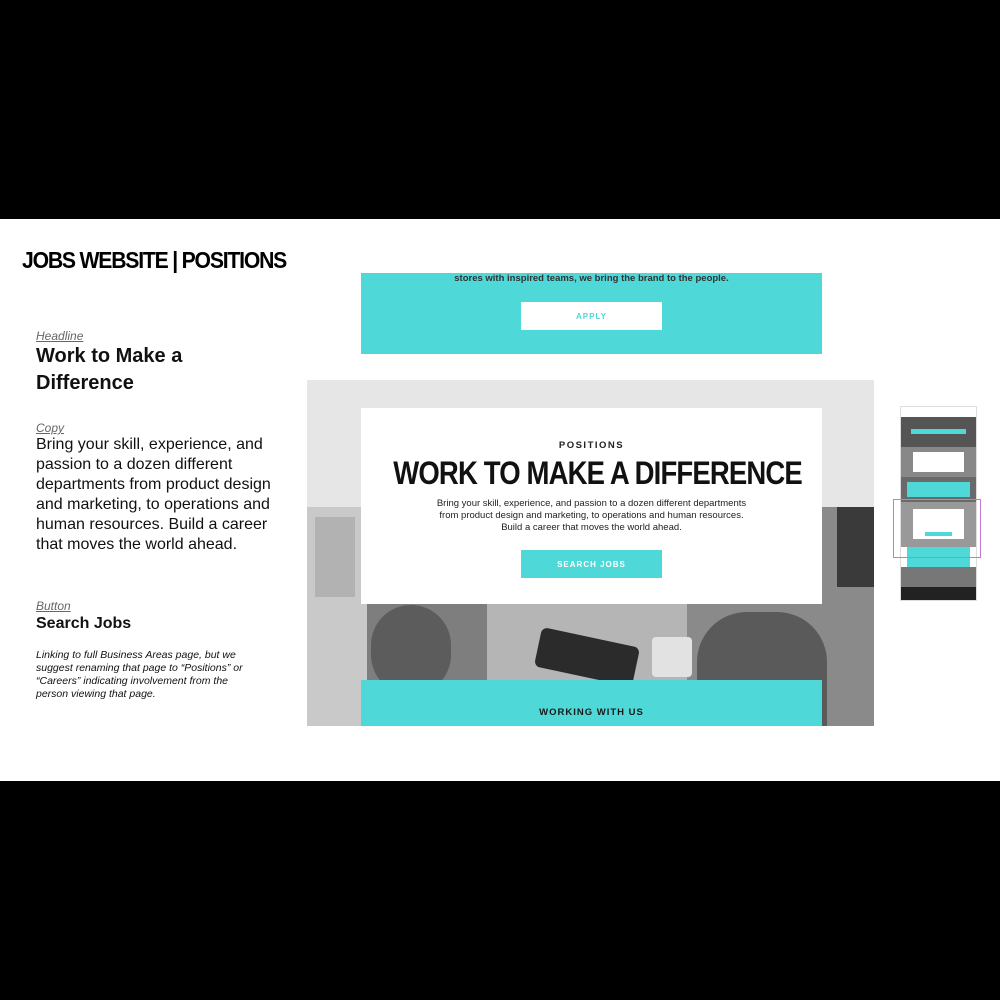 The height and width of the screenshot is (1000, 1000). What do you see at coordinates (937, 528) in the screenshot?
I see `current-section-highlight` at bounding box center [937, 528].